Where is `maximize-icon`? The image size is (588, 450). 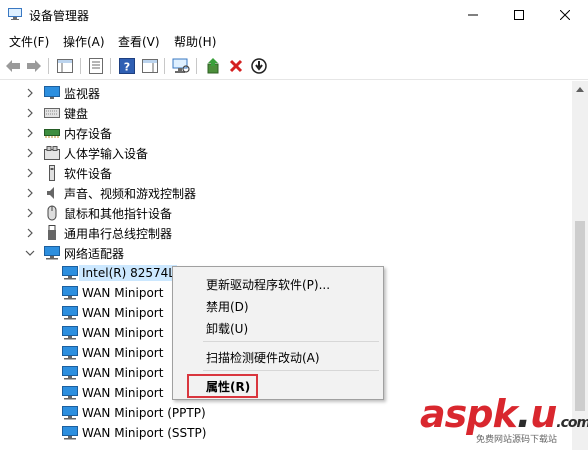 maximize-icon is located at coordinates (519, 15).